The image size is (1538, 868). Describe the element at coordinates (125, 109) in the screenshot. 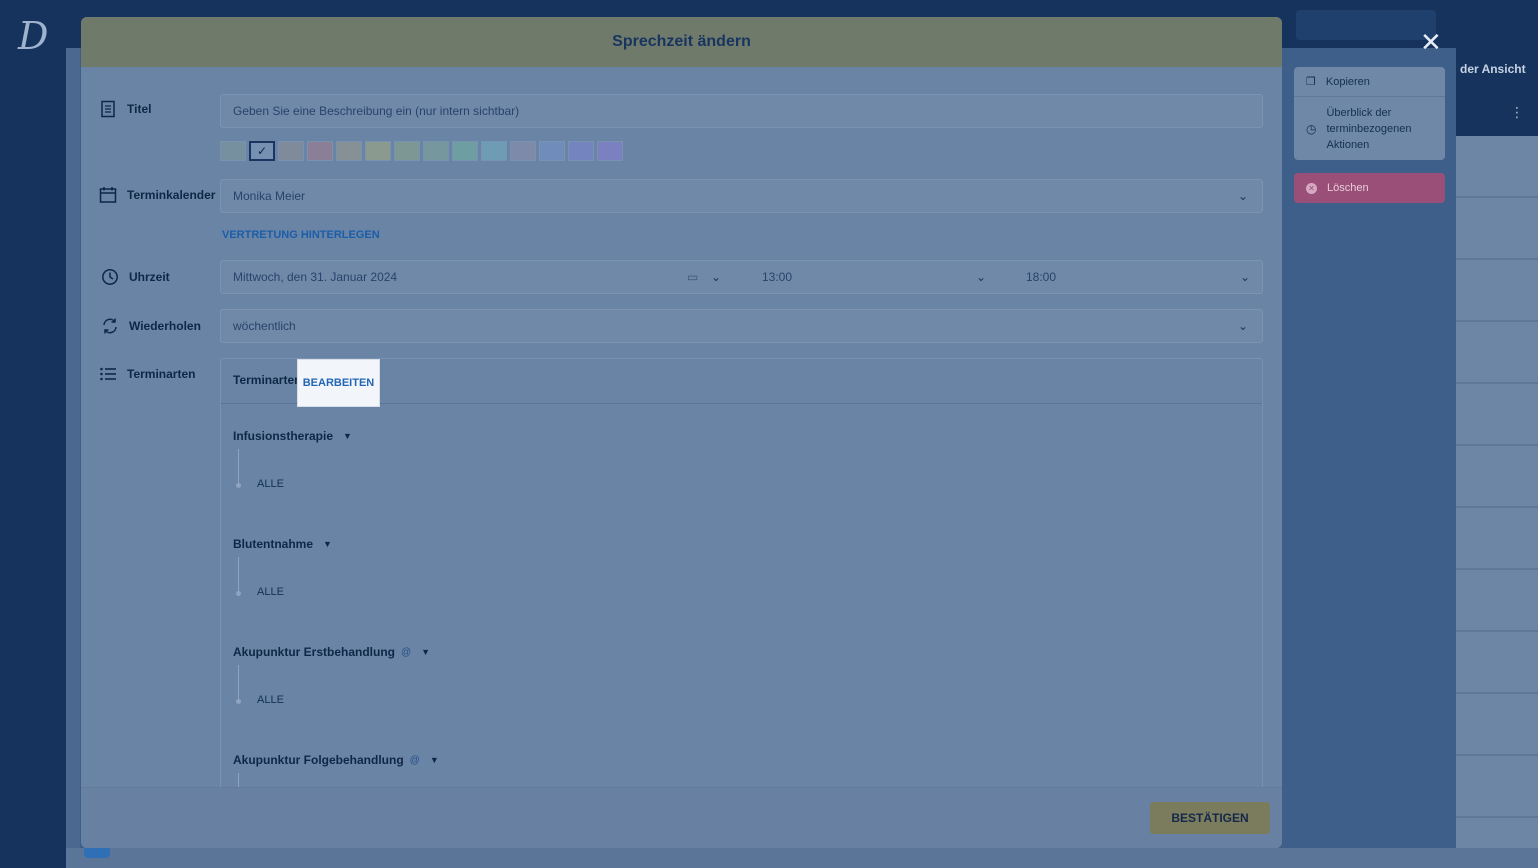

I see `title-row-label: Titel` at that location.